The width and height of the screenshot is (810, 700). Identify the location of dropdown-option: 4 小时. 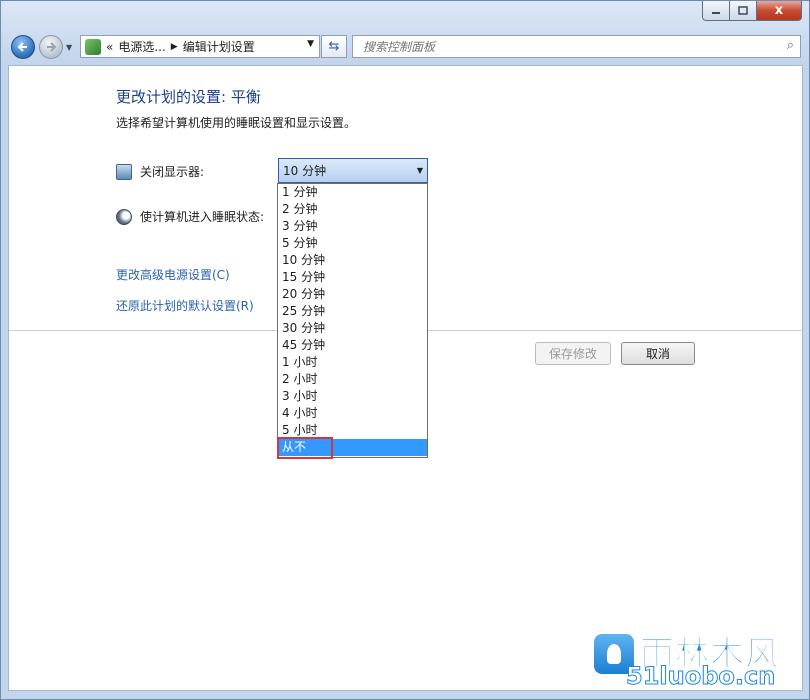
(352, 413).